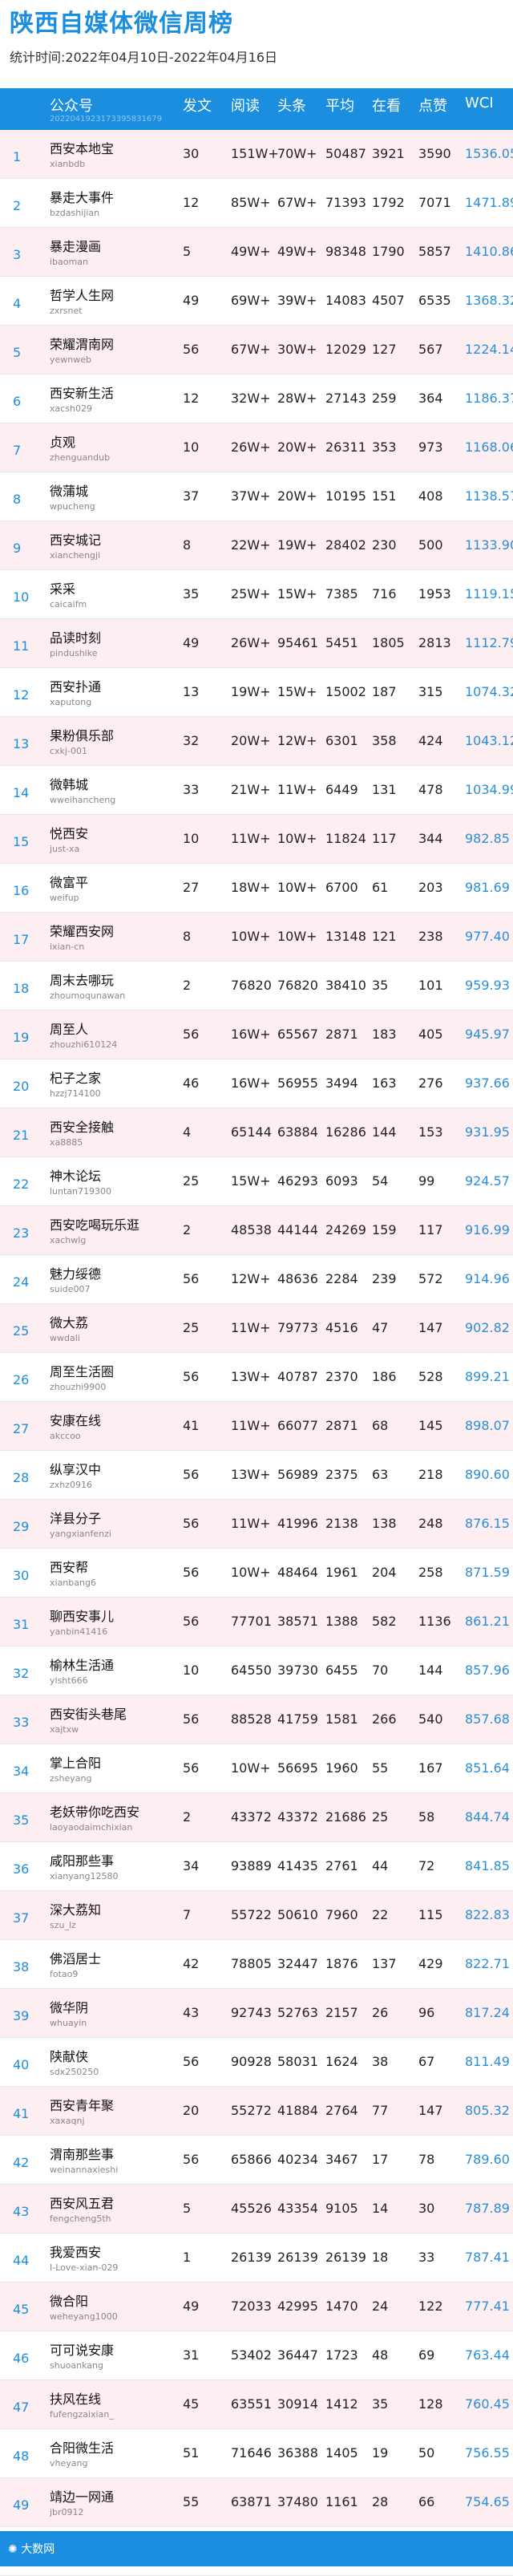 The width and height of the screenshot is (513, 2576). I want to click on watching-cell: 358, so click(384, 740).